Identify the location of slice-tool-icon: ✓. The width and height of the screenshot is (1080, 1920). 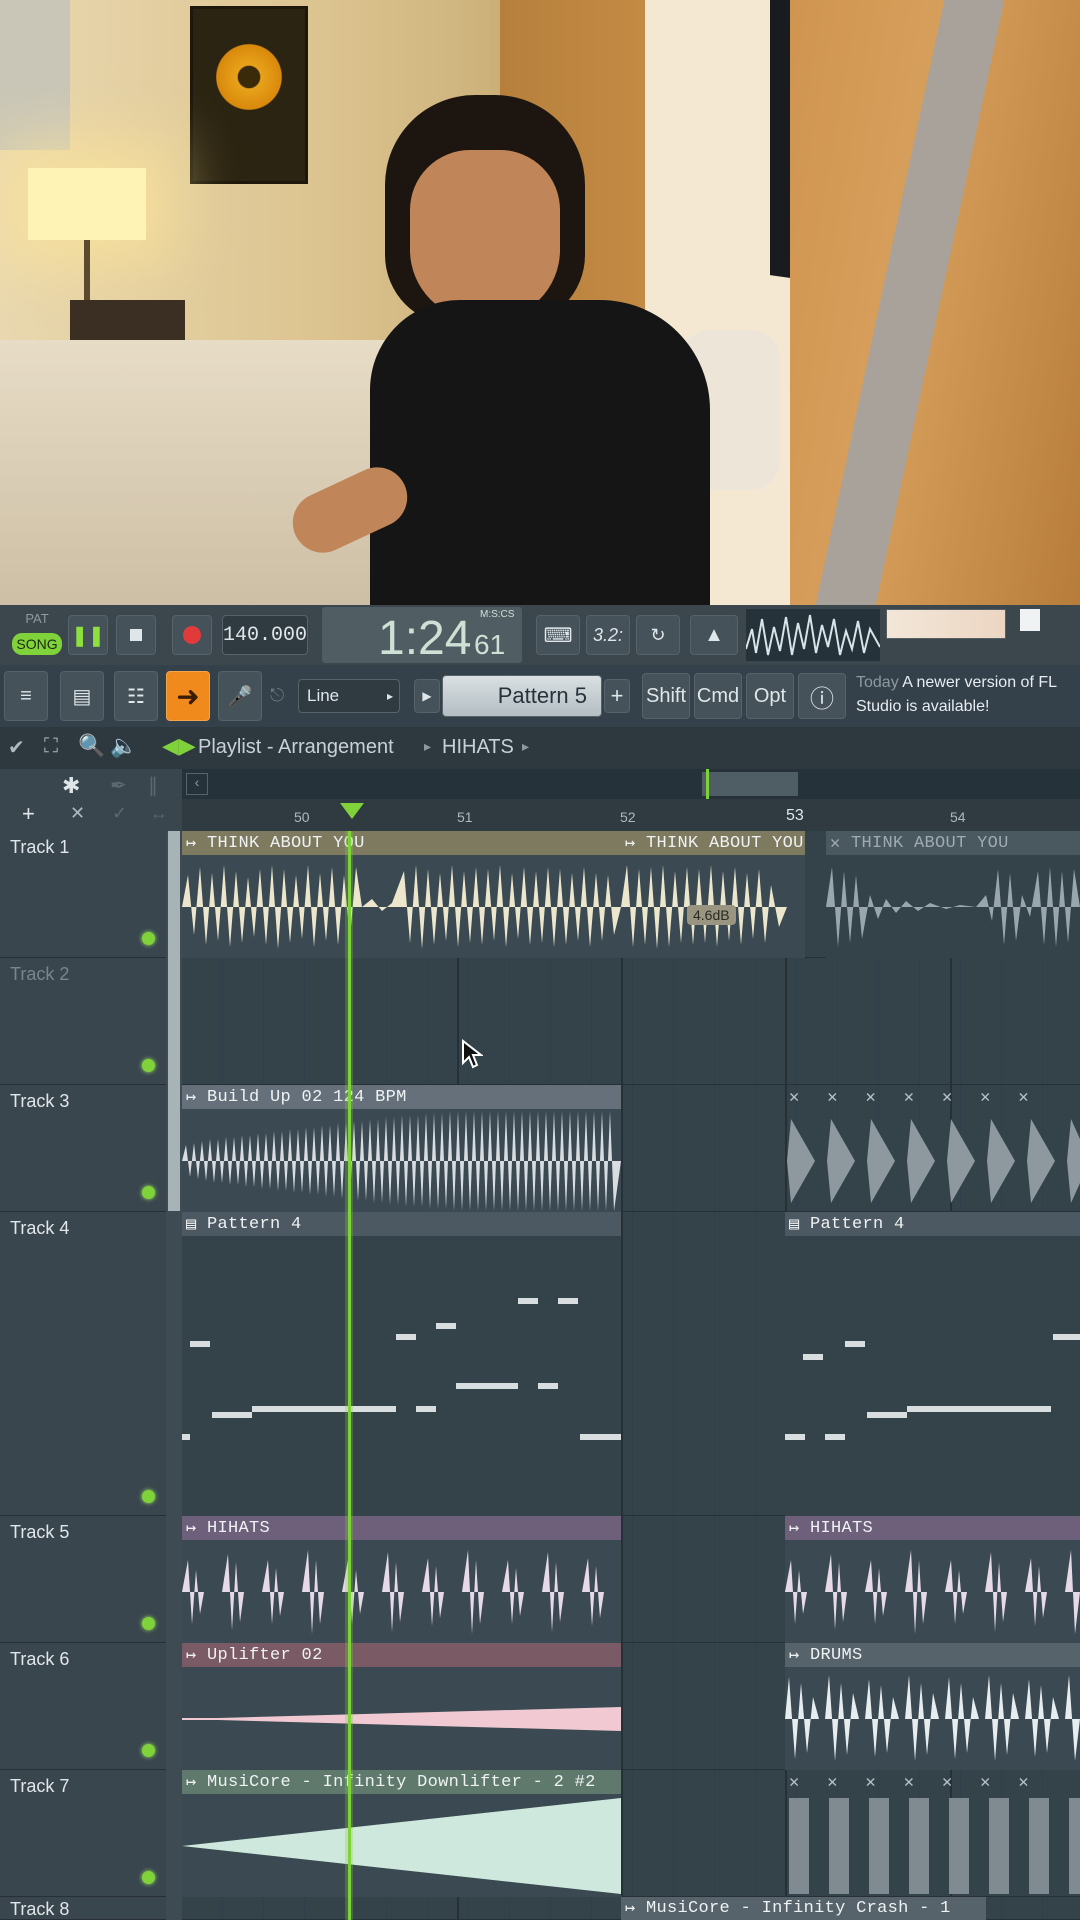
(119, 813).